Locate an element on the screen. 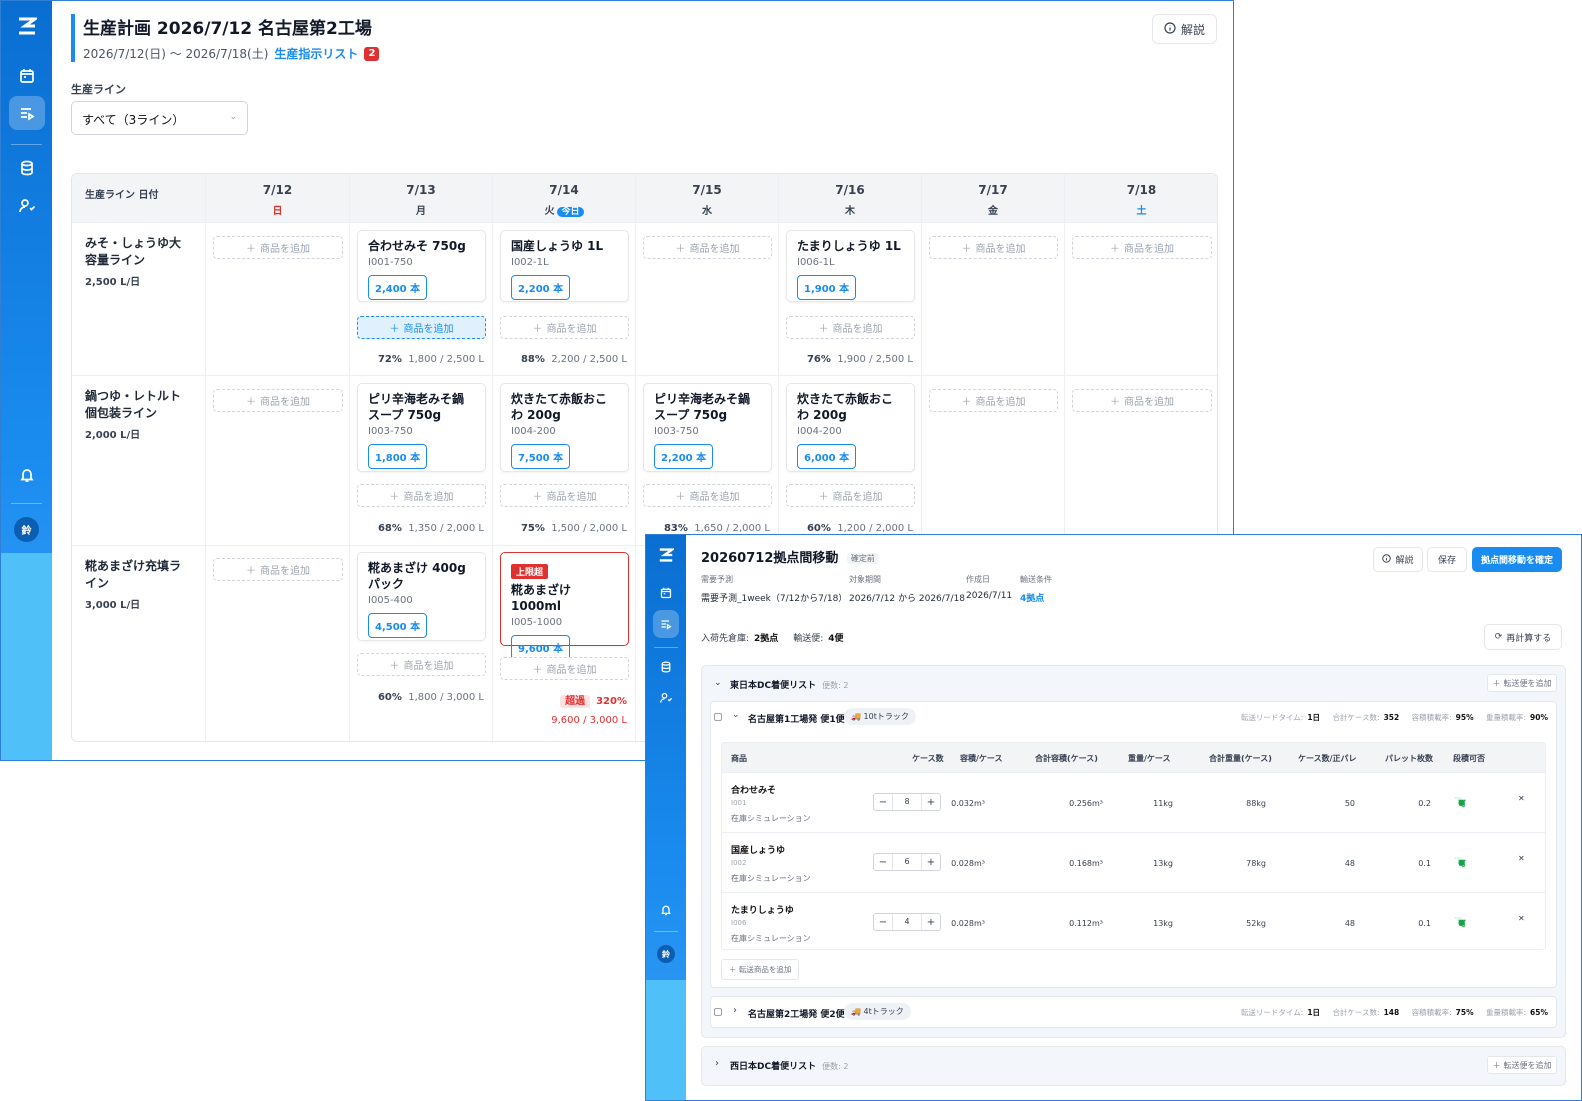  product-card: 糀あまざけ 400gパック I005-400 4,500 本 is located at coordinates (421, 596).